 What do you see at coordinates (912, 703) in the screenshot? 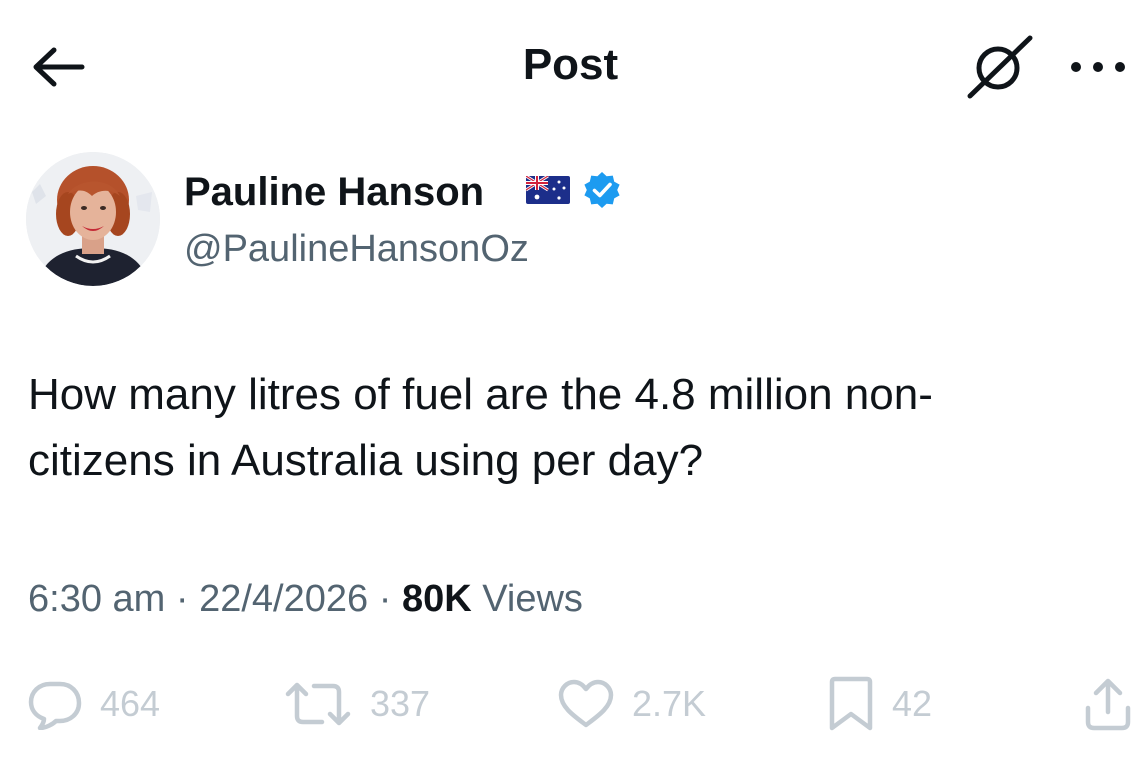
I see `bookmark-count: 42` at bounding box center [912, 703].